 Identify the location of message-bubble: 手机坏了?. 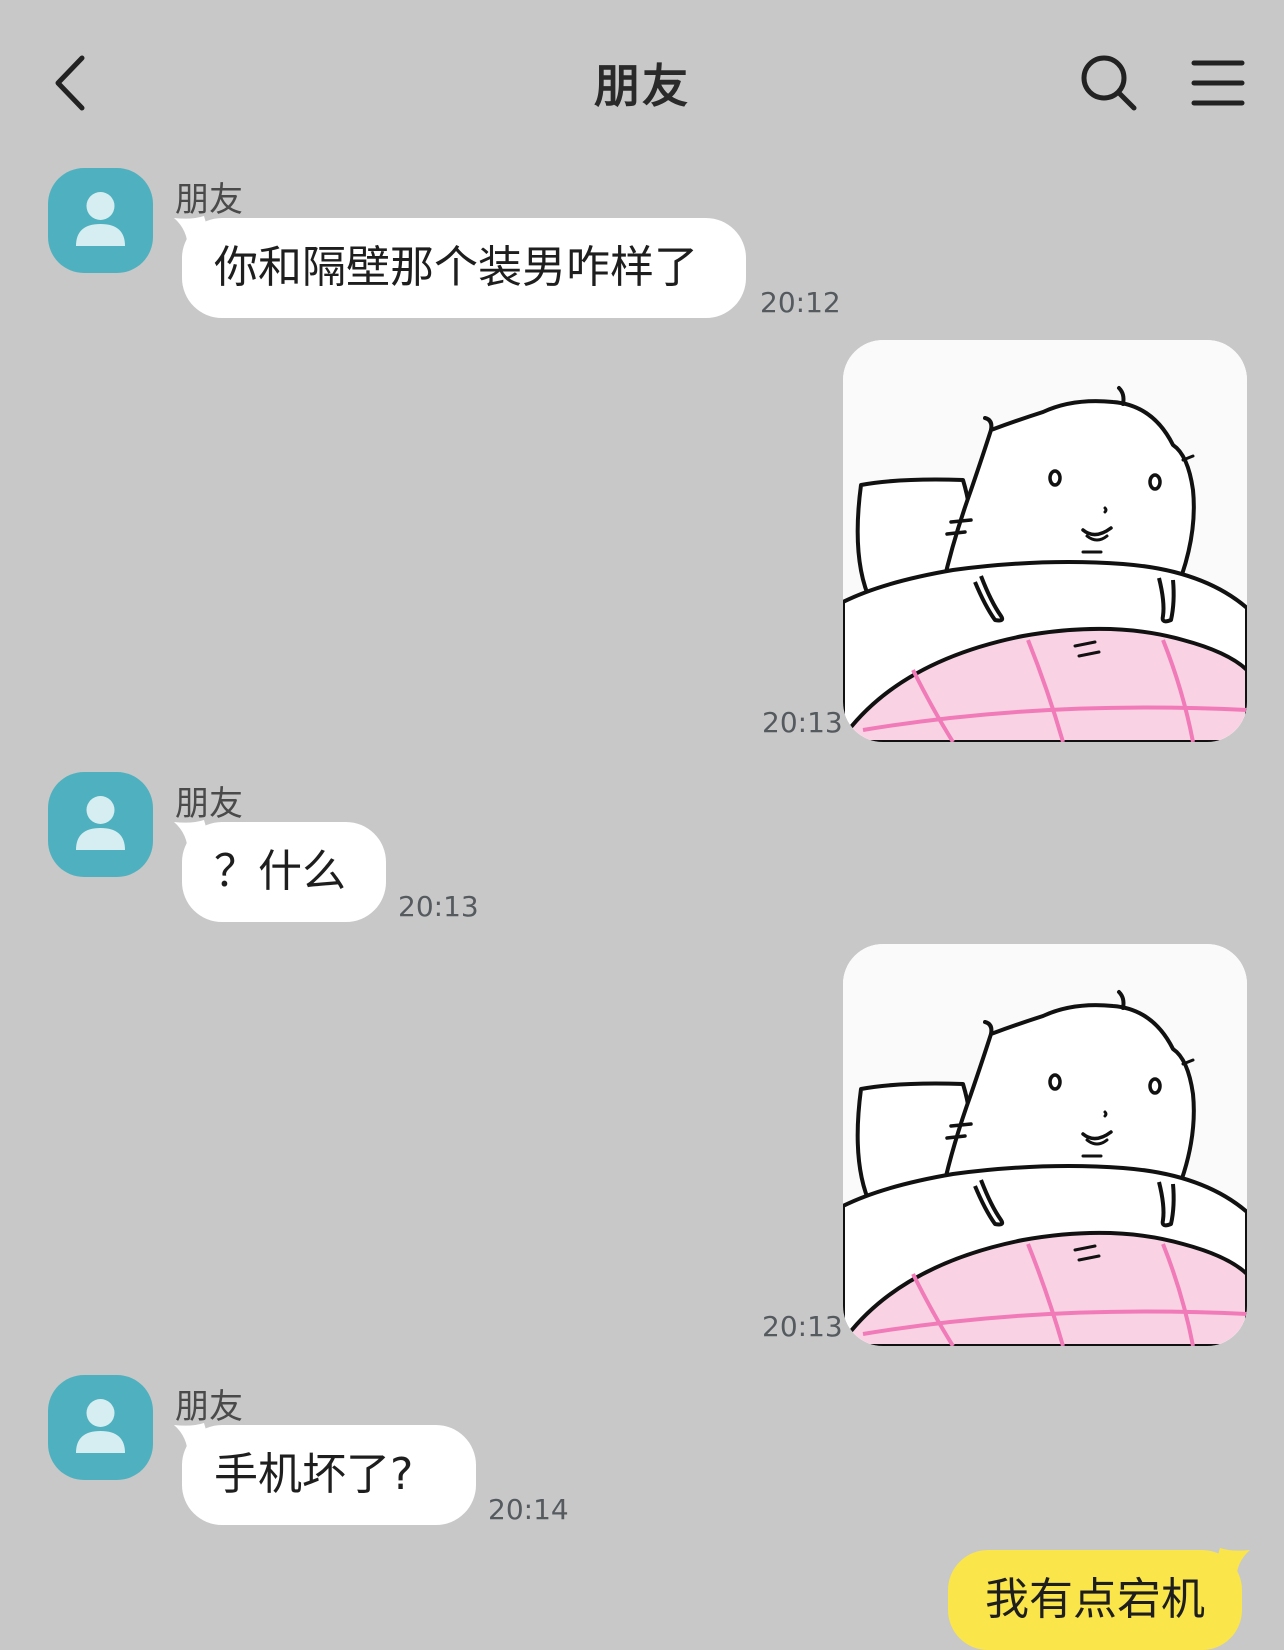
(329, 1475).